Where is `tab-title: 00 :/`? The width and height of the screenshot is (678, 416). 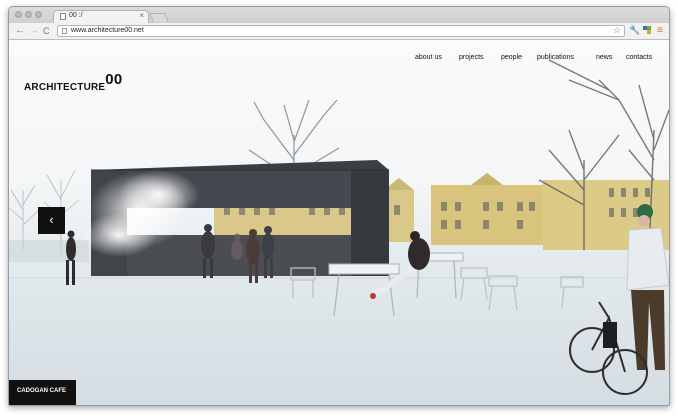
tab-title: 00 :/ is located at coordinates (76, 15).